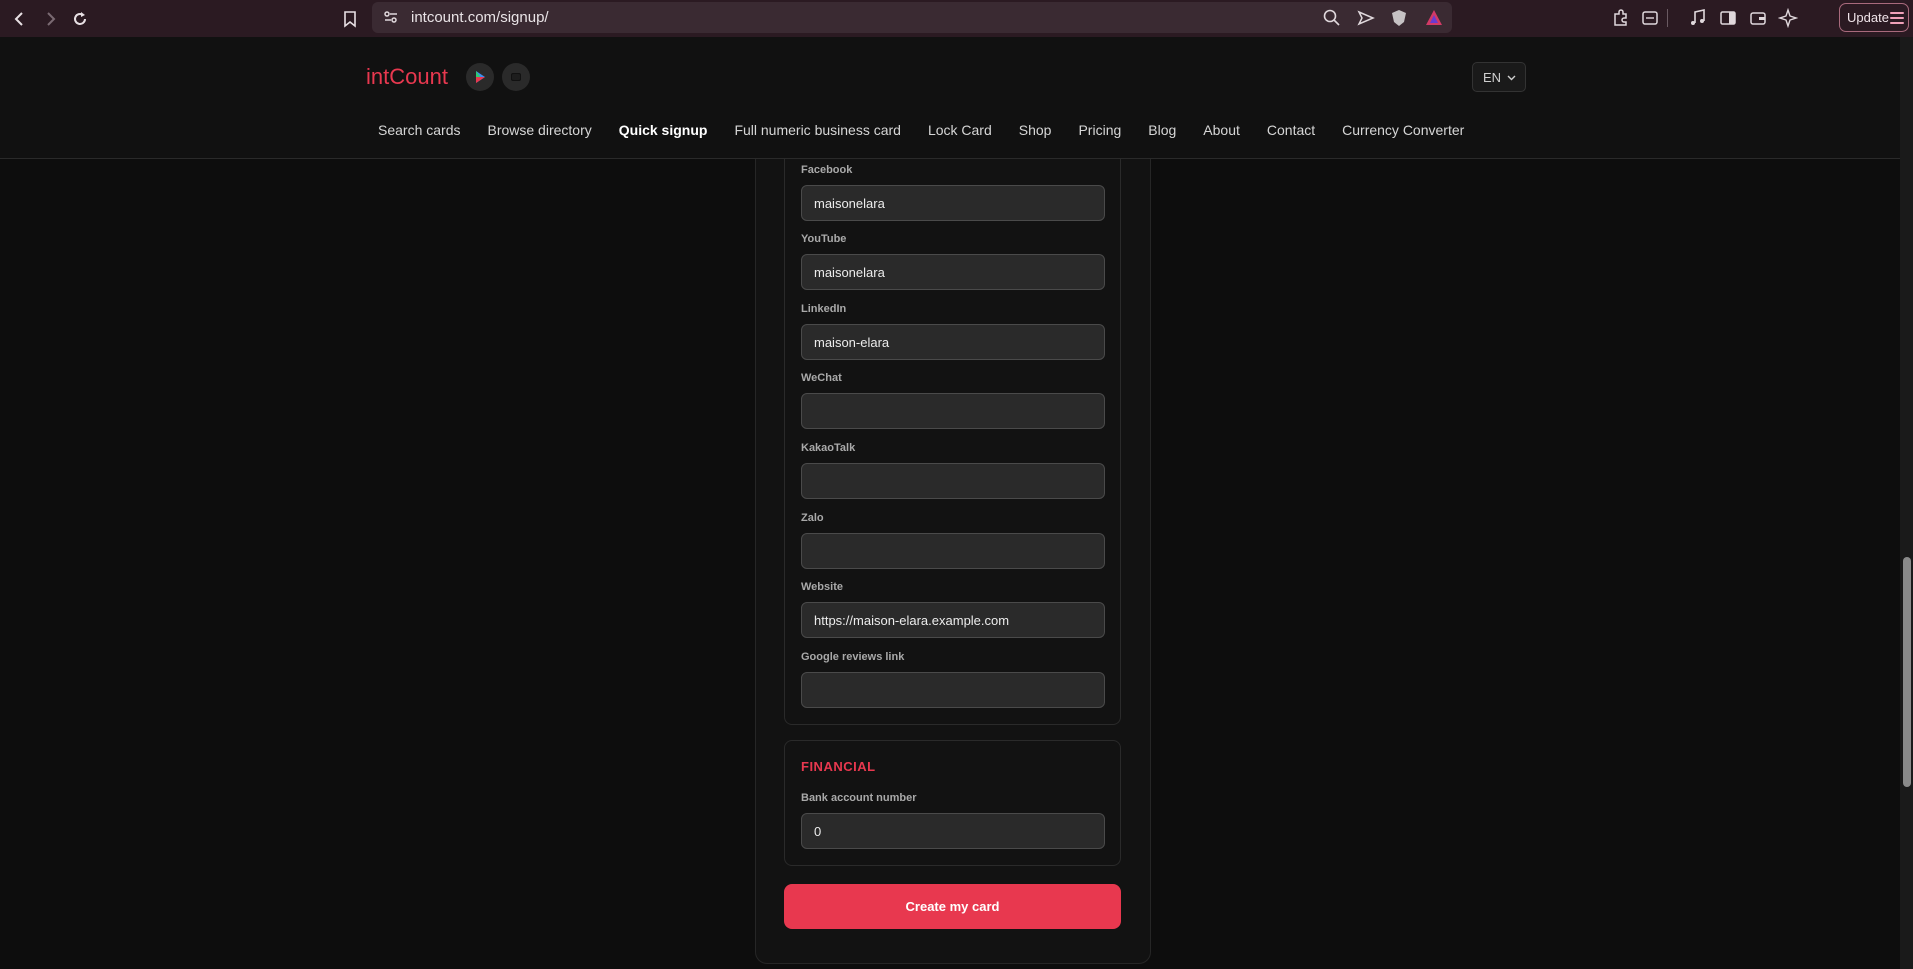  What do you see at coordinates (391, 17) in the screenshot?
I see `site-settings-icon` at bounding box center [391, 17].